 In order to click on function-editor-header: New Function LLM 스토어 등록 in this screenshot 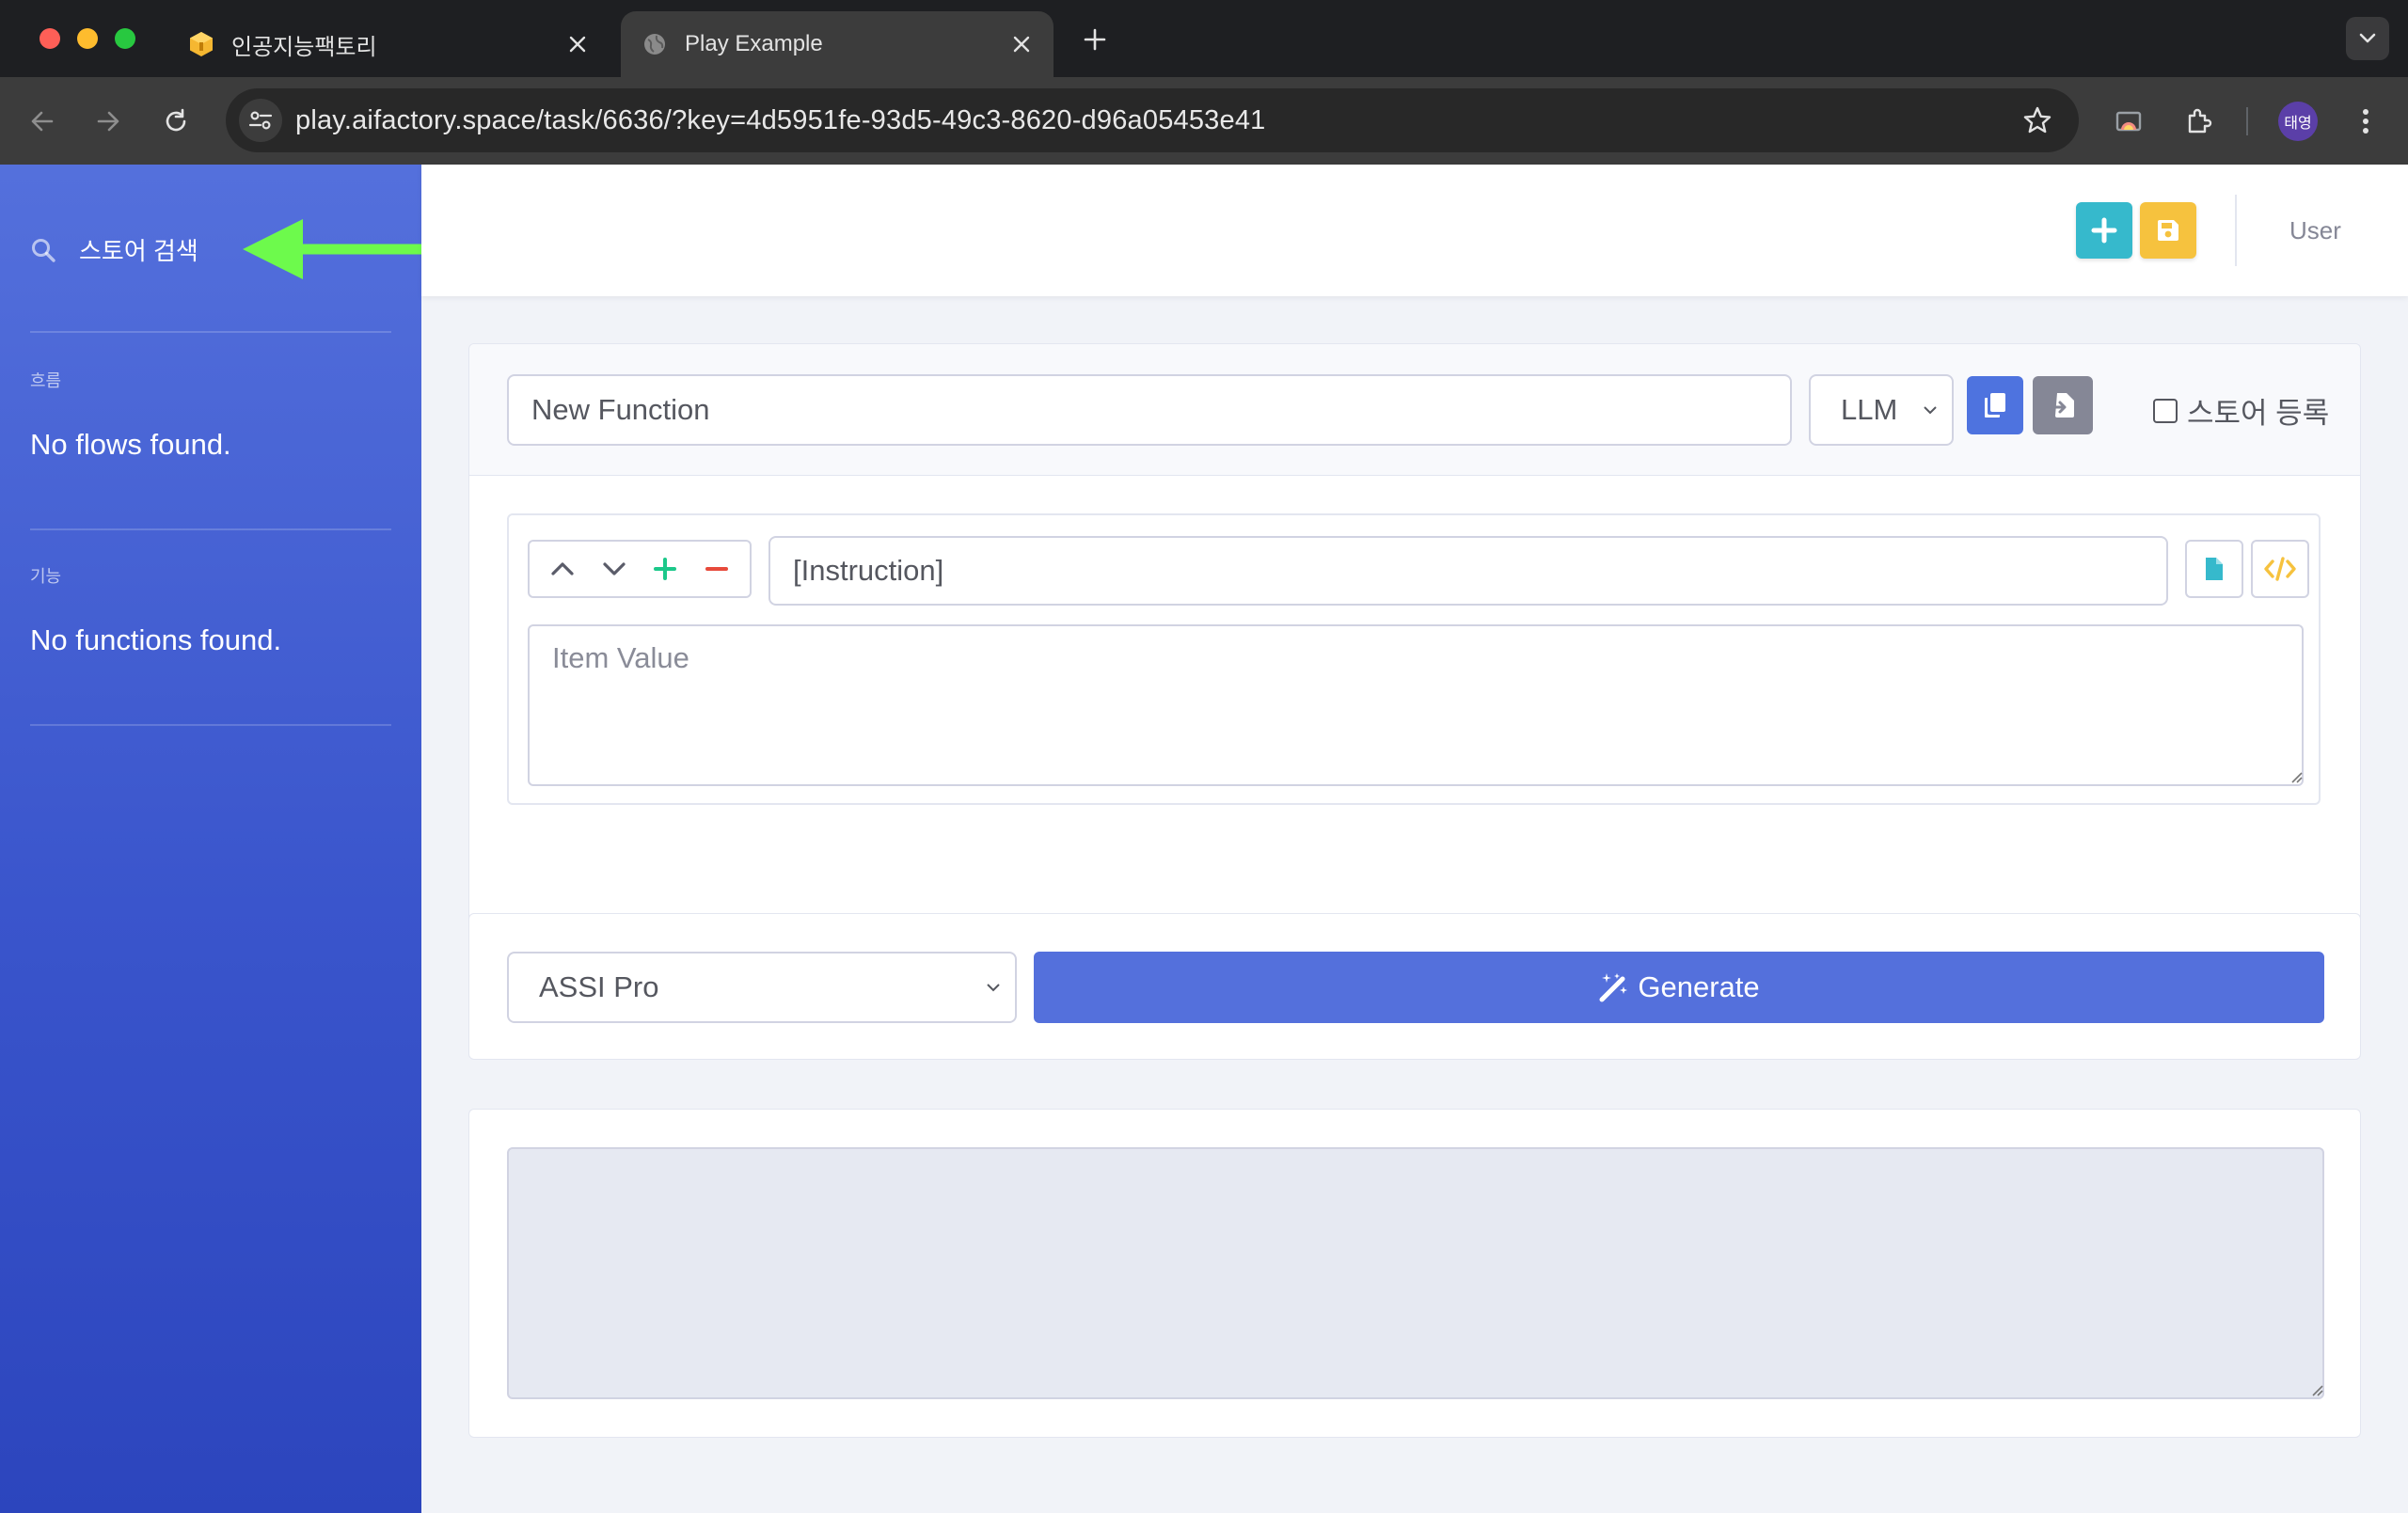, I will do `click(1414, 410)`.